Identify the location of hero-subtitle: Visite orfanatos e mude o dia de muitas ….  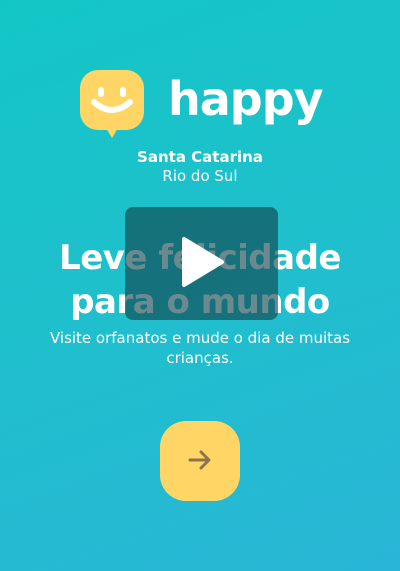
(200, 348).